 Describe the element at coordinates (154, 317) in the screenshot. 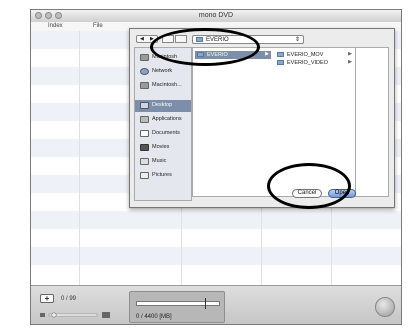

I see `capacity-text: 0 / 4400 [MB]` at that location.